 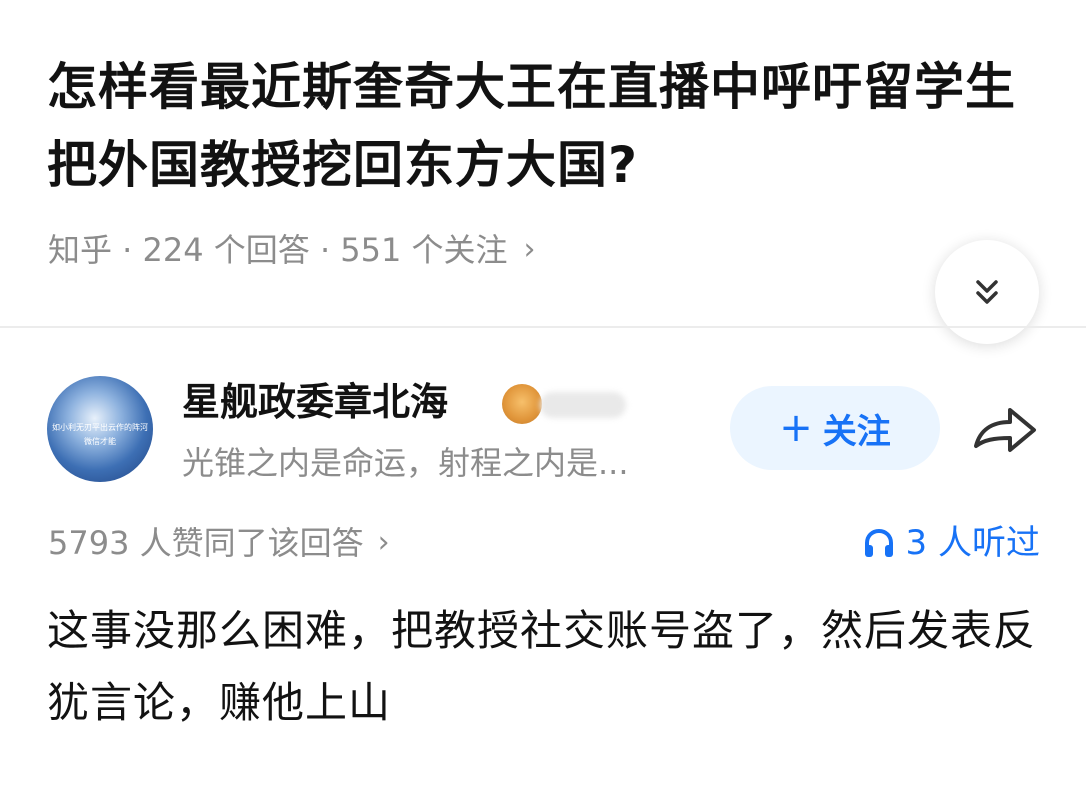 What do you see at coordinates (1005, 430) in the screenshot?
I see `share-arrow-icon` at bounding box center [1005, 430].